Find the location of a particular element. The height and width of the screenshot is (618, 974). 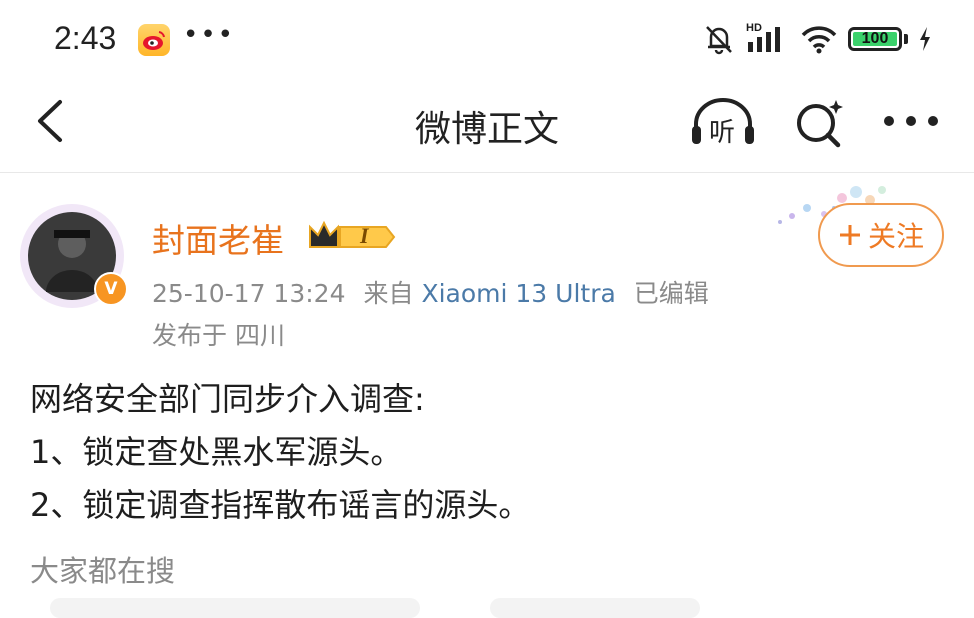

cell-signal-icon: HD is located at coordinates (768, 39).